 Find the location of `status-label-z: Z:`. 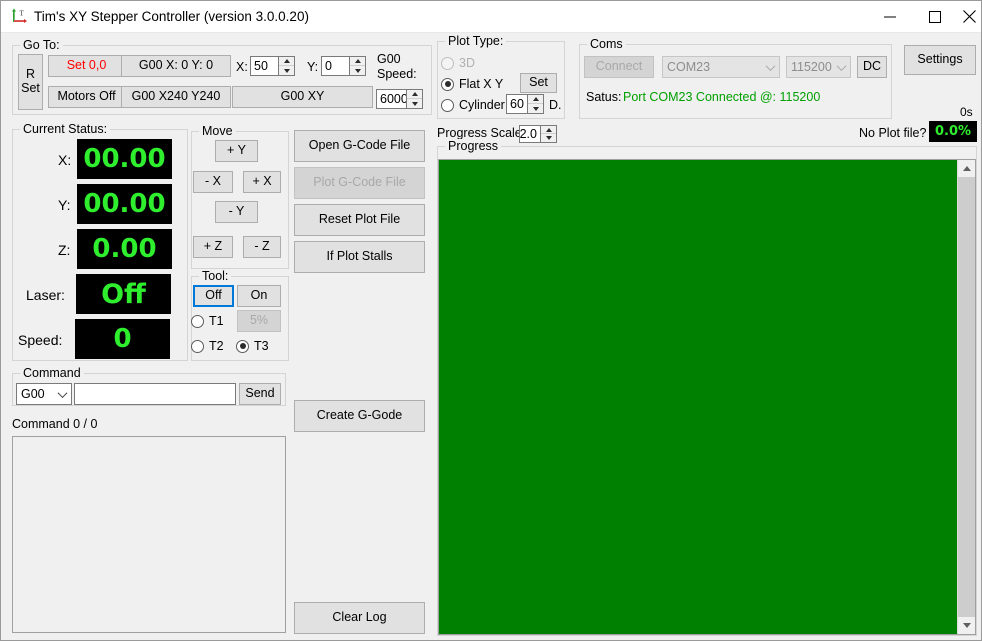

status-label-z: Z: is located at coordinates (64, 250).